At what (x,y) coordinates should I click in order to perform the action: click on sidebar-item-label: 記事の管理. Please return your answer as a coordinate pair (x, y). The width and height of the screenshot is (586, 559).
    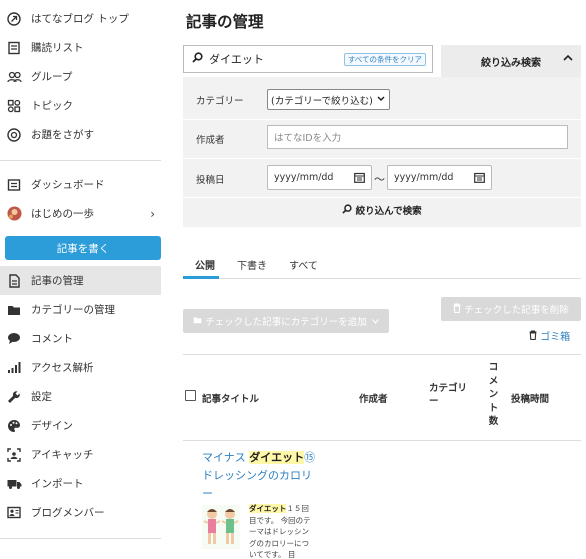
    Looking at the image, I should click on (57, 281).